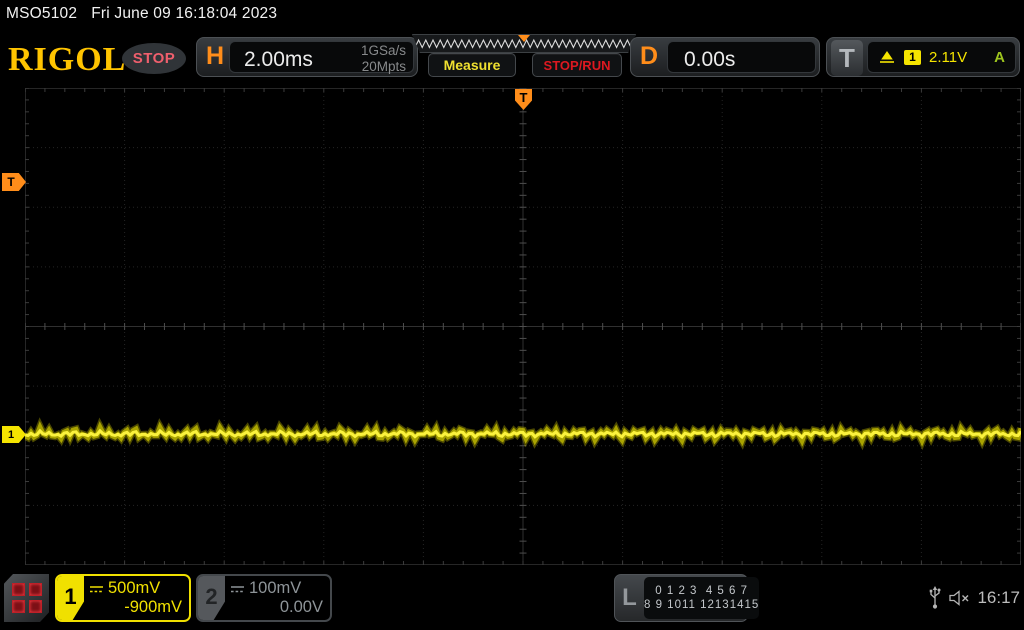  What do you see at coordinates (14, 434) in the screenshot?
I see `channel1-position-marker: 1` at bounding box center [14, 434].